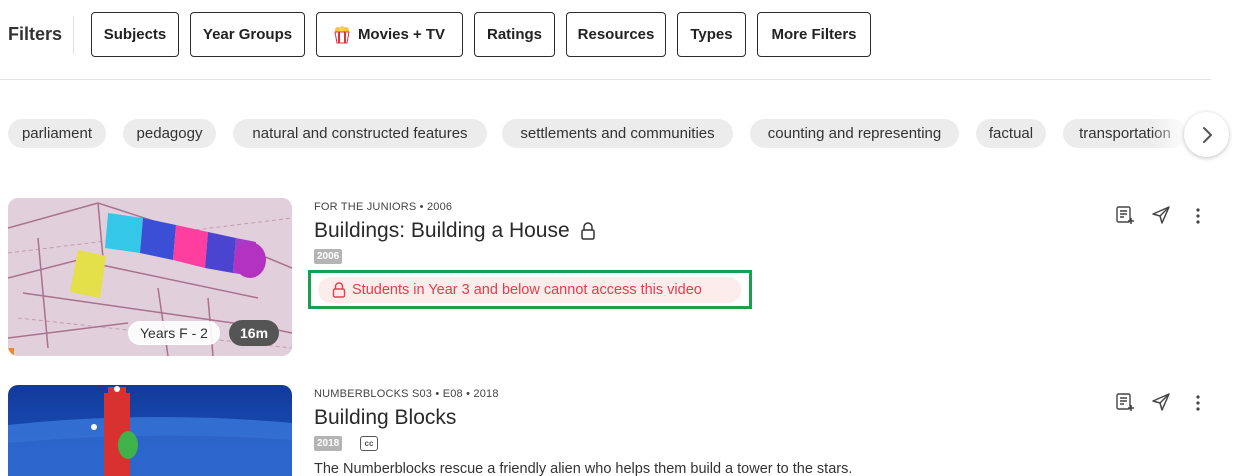  What do you see at coordinates (1011, 133) in the screenshot?
I see `tag-chip: factual` at bounding box center [1011, 133].